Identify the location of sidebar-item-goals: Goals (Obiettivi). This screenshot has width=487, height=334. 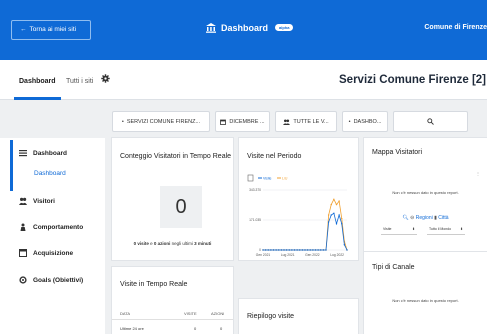
(51, 280).